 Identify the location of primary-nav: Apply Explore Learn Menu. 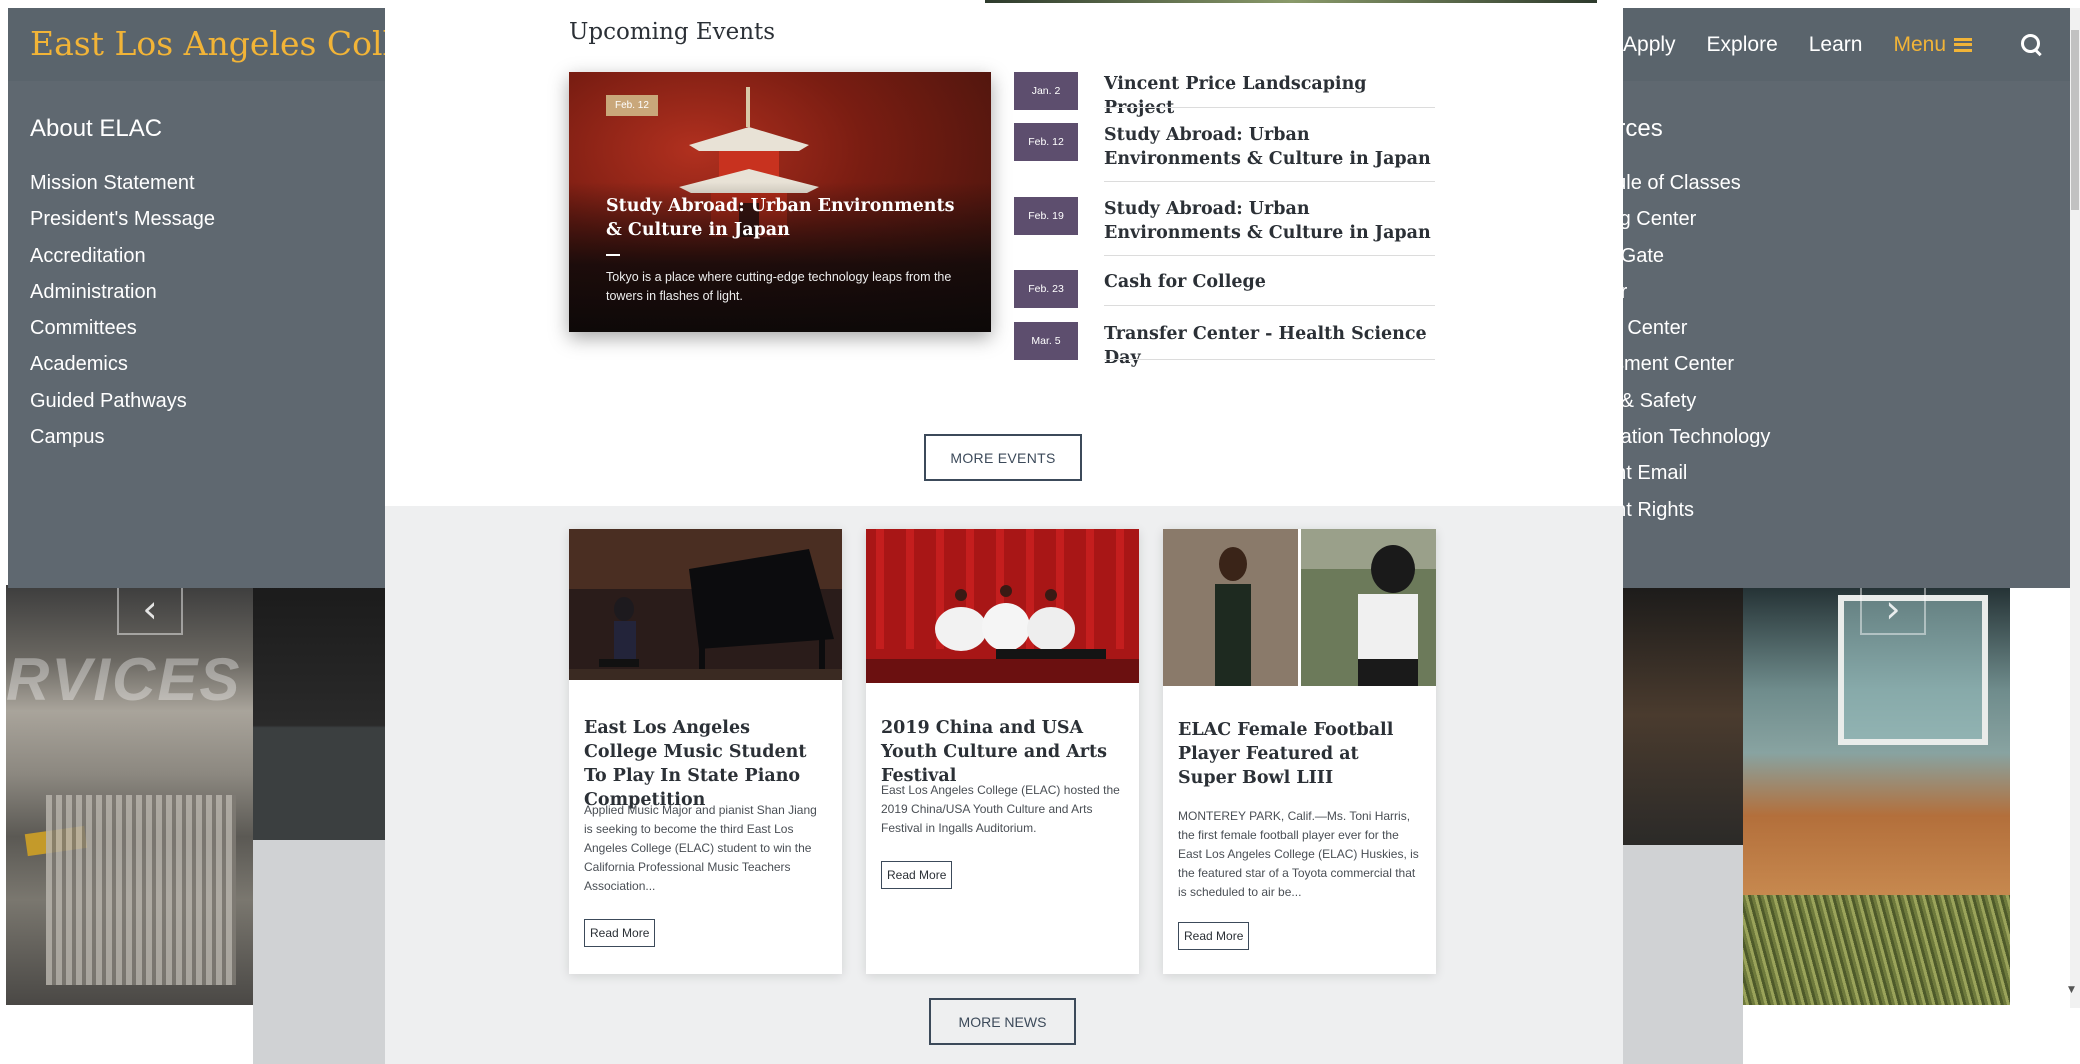
(1846, 44).